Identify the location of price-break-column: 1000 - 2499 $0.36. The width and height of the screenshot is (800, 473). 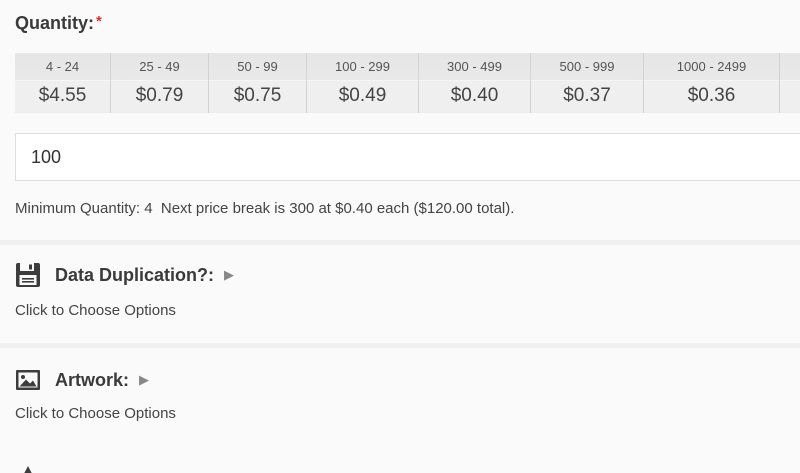
(712, 83).